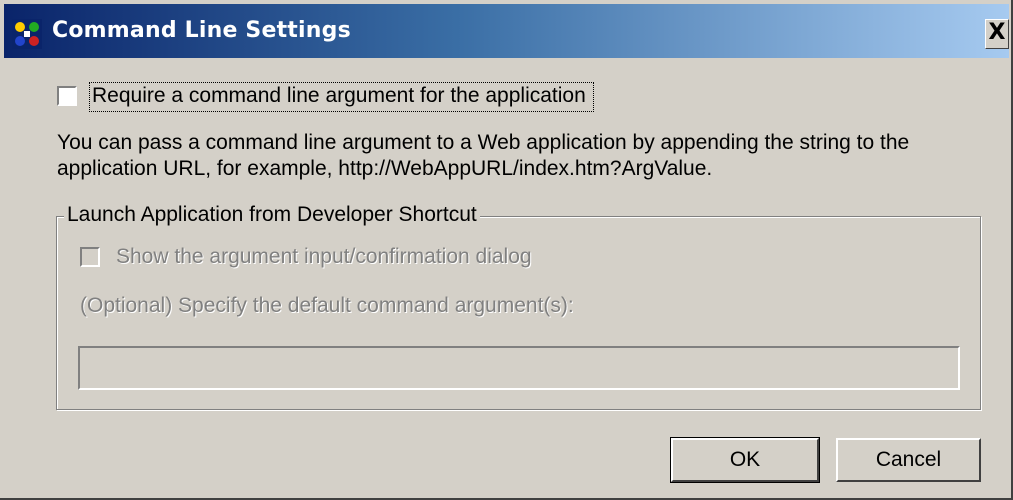 Image resolution: width=1013 pixels, height=500 pixels. Describe the element at coordinates (745, 460) in the screenshot. I see `ok-button: OK` at that location.